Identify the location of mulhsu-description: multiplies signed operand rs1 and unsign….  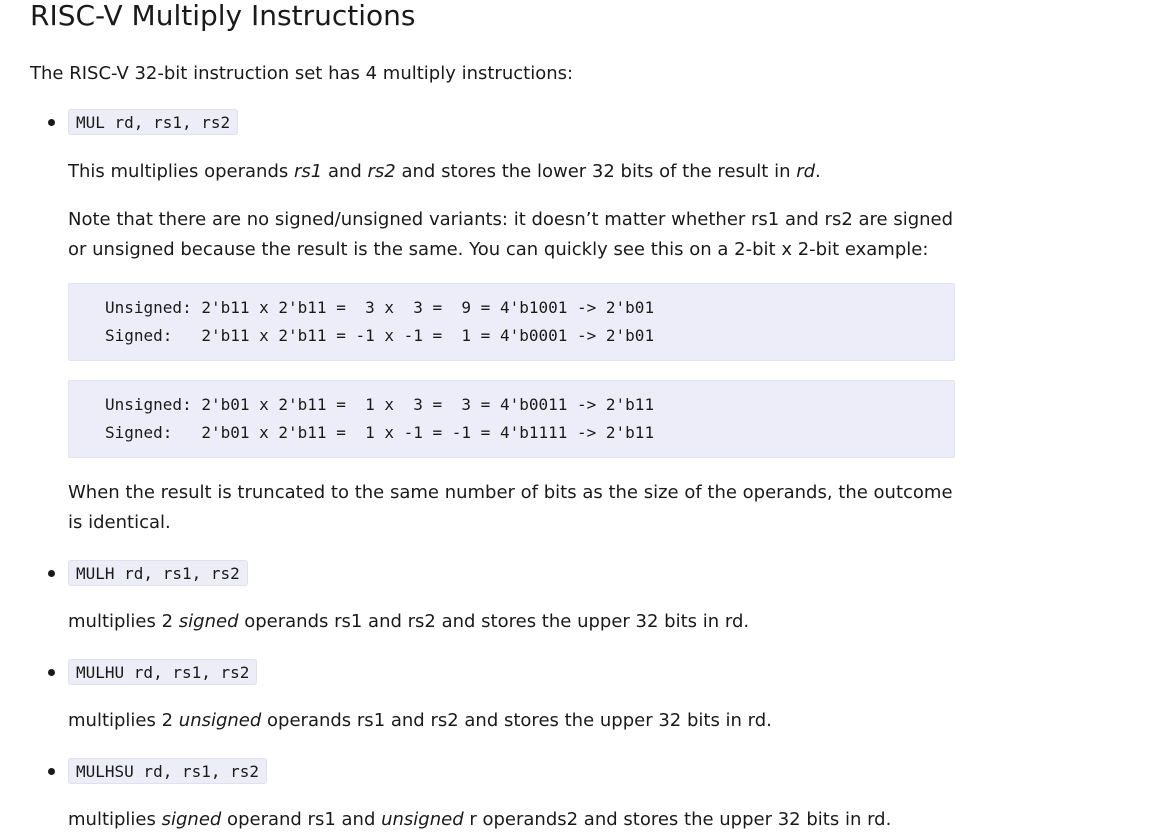
(518, 820).